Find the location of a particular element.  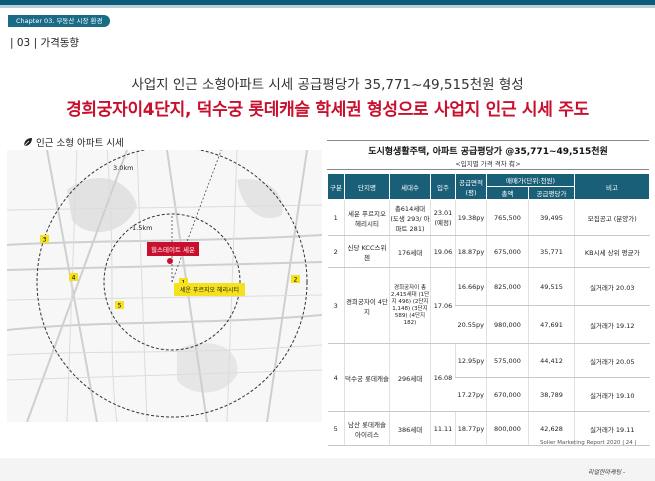

cell-area: 20.55py is located at coordinates (471, 324).